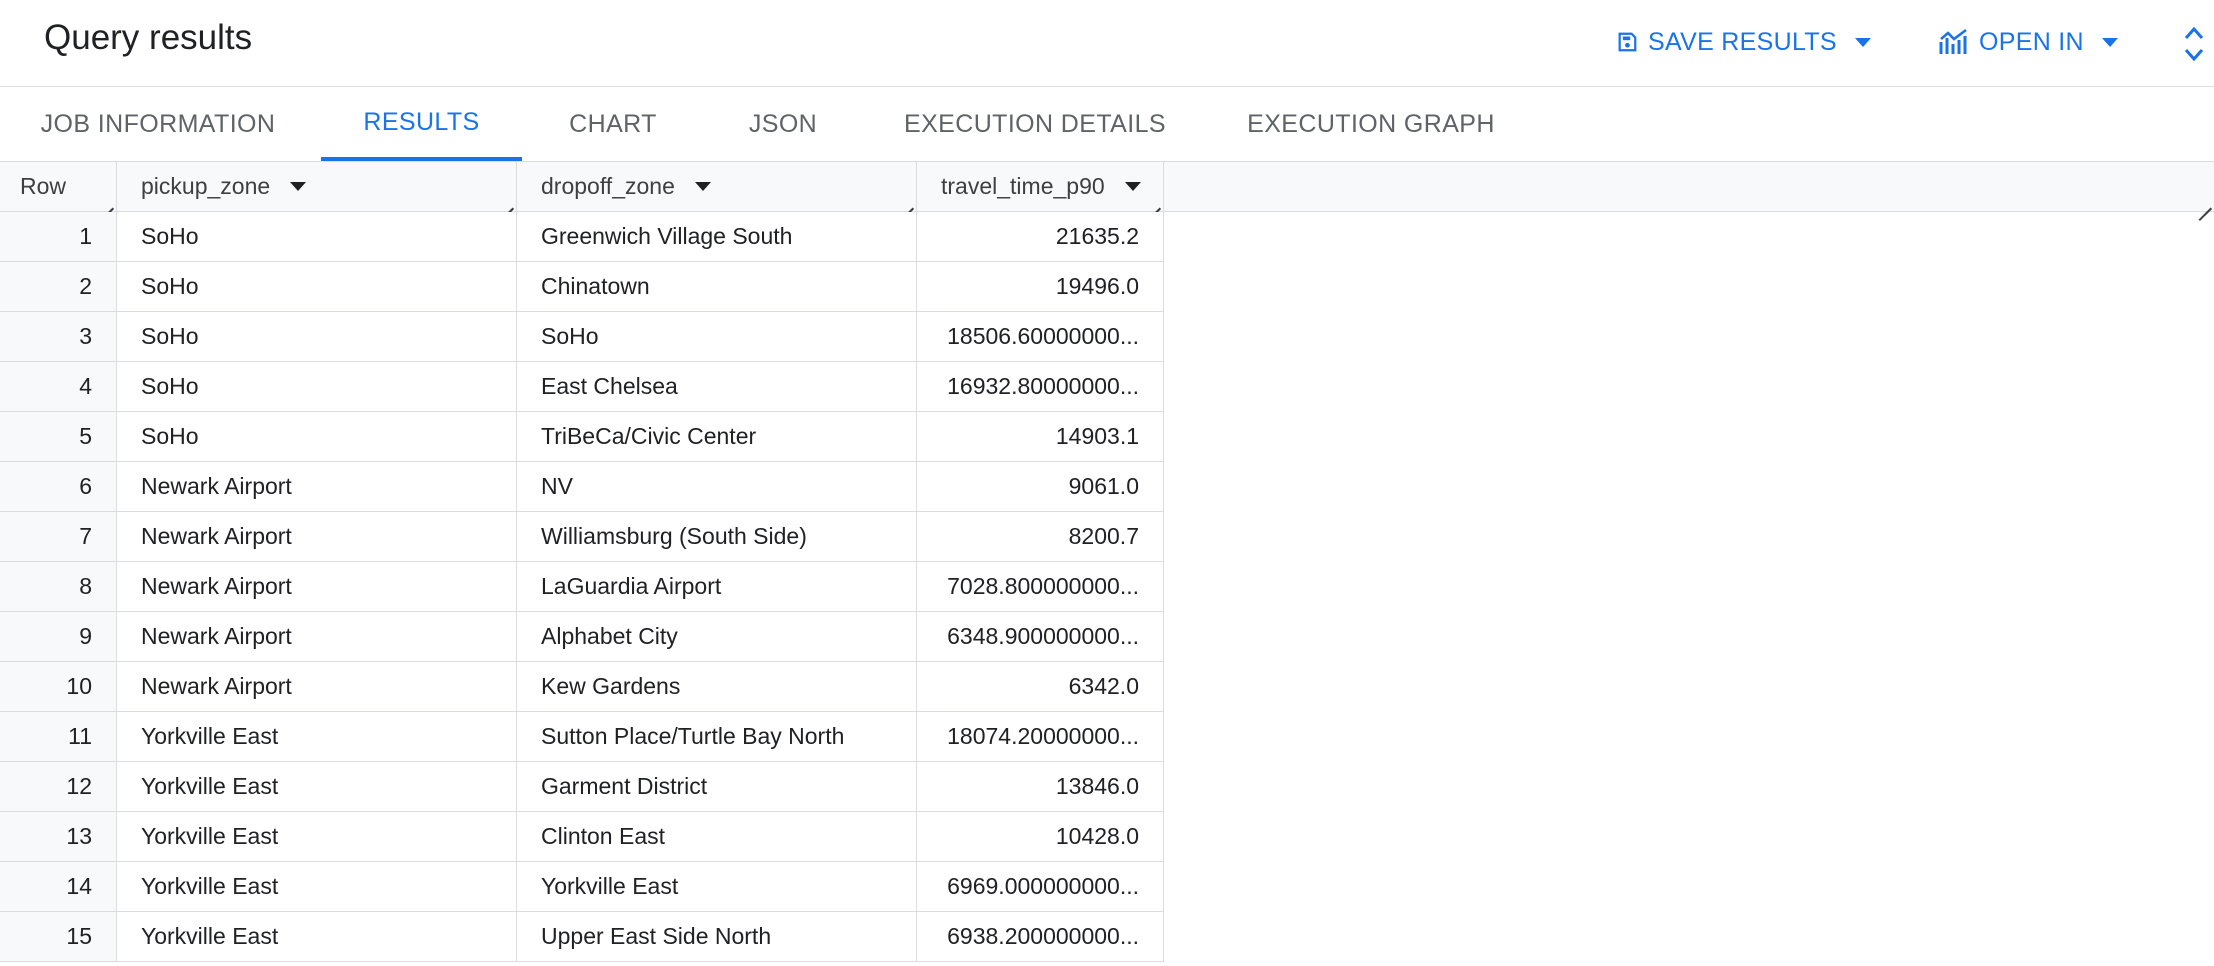 The height and width of the screenshot is (966, 2214). What do you see at coordinates (717, 336) in the screenshot?
I see `dropoff-zone-cell: SoHo` at bounding box center [717, 336].